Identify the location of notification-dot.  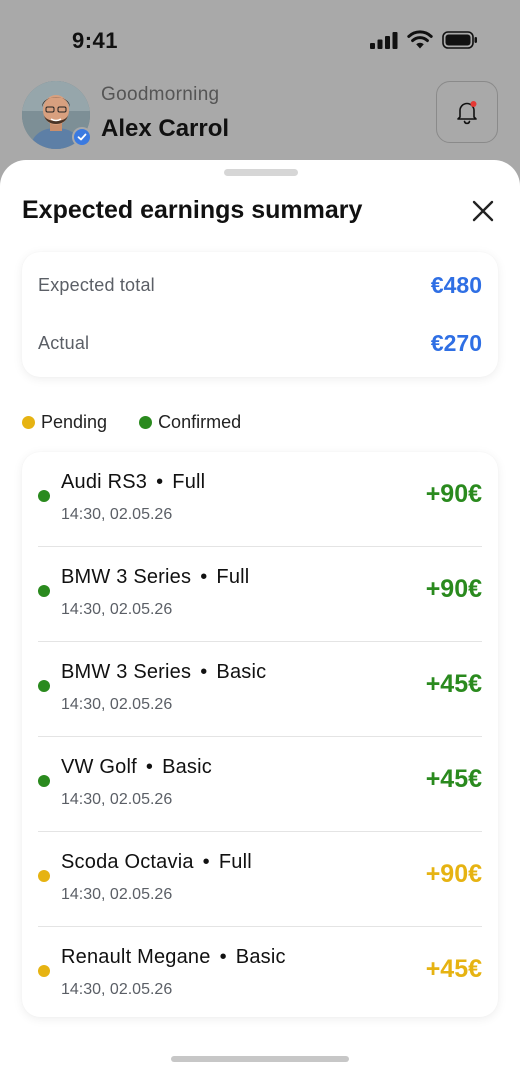
(473, 104).